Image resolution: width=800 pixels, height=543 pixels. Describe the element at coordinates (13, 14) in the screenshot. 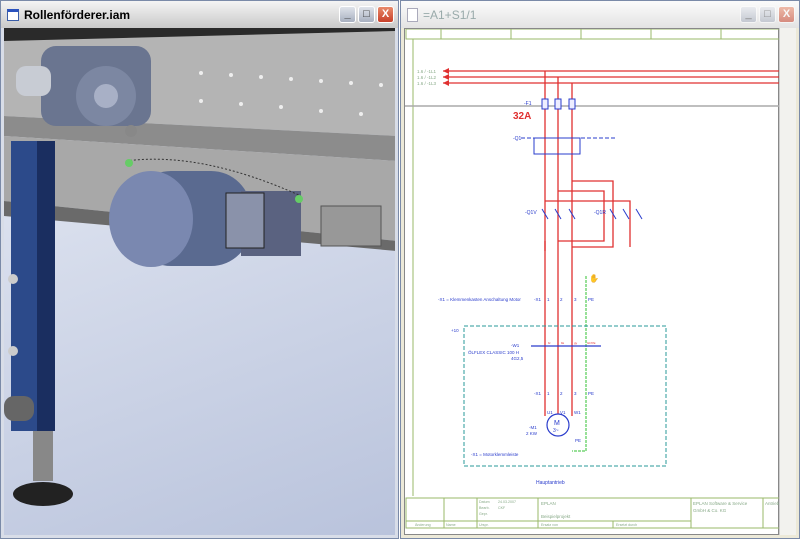

I see `window-icon` at that location.